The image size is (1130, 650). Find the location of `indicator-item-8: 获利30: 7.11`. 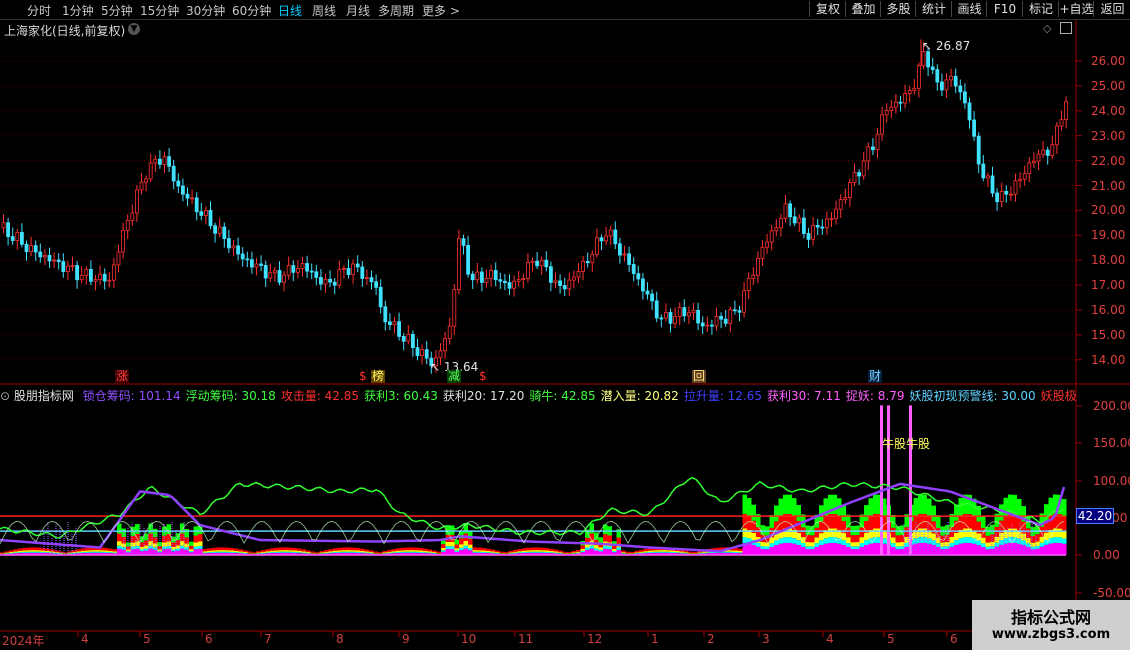

indicator-item-8: 获利30: 7.11 is located at coordinates (804, 396).